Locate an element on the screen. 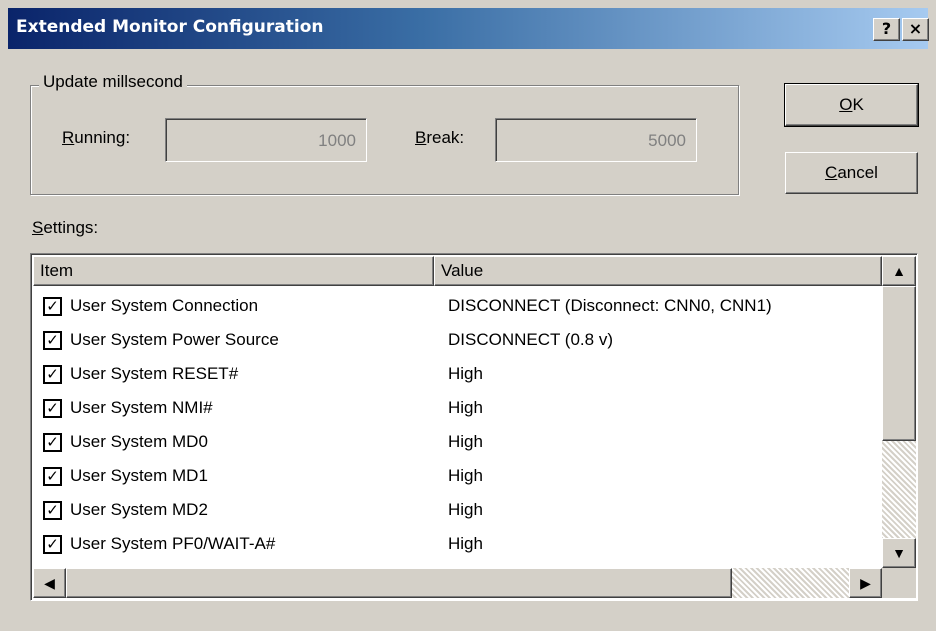  ok-button: OK is located at coordinates (851, 105).